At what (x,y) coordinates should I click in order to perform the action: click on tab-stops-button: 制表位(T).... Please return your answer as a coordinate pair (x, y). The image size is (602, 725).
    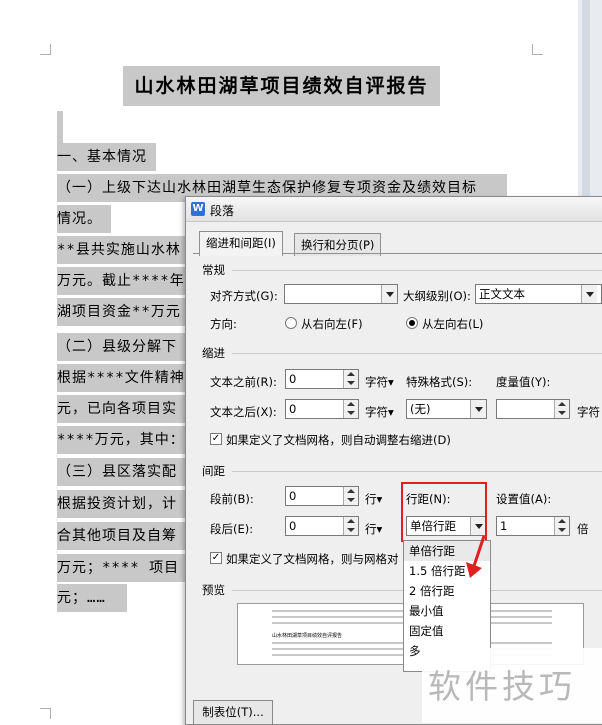
    Looking at the image, I should click on (233, 712).